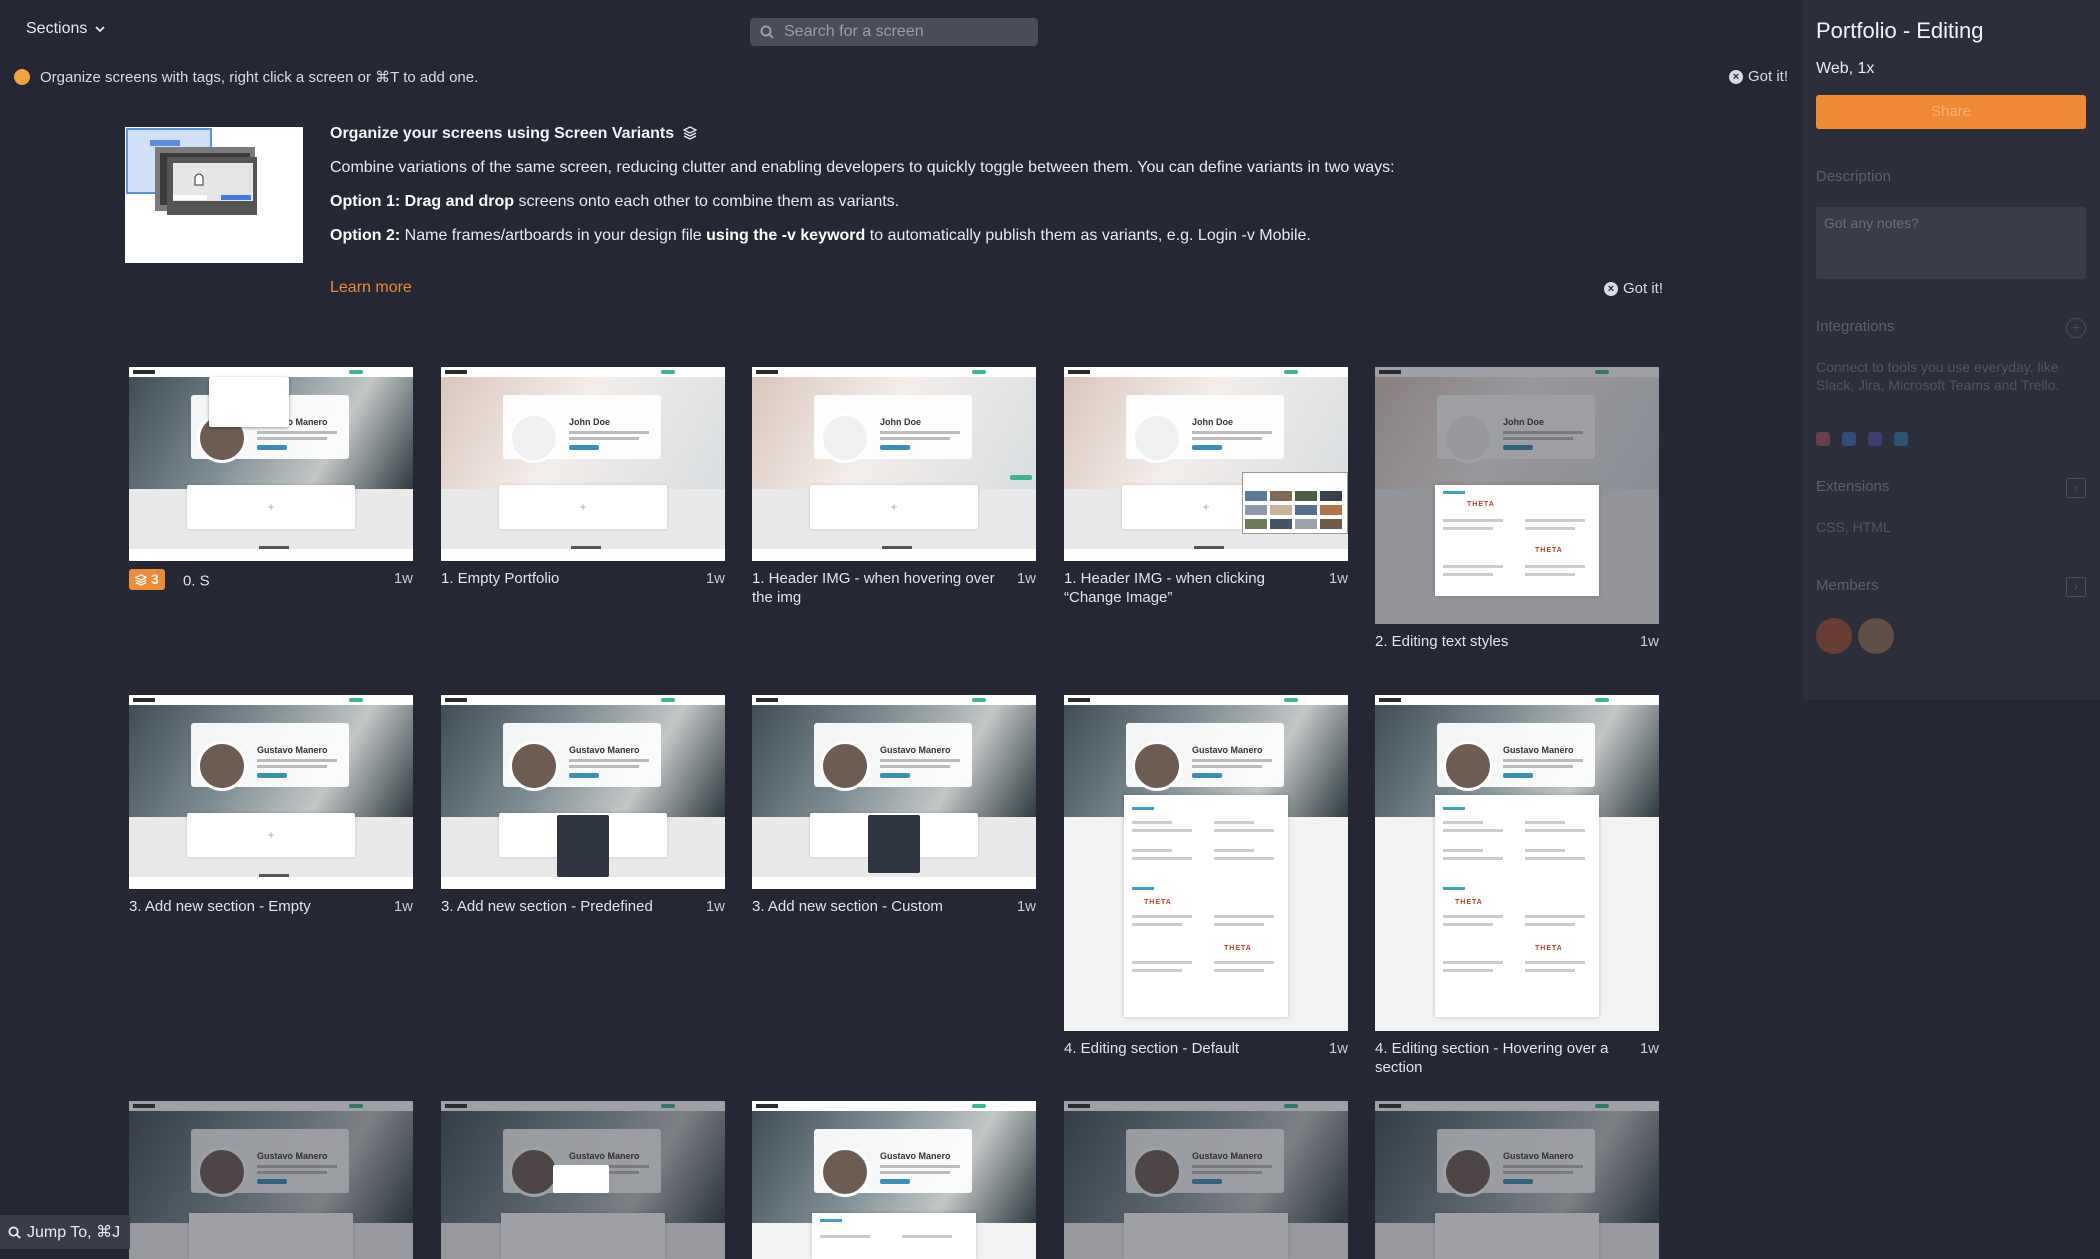 The height and width of the screenshot is (1259, 2100). What do you see at coordinates (2076, 328) in the screenshot?
I see `add-integration-icon: +` at bounding box center [2076, 328].